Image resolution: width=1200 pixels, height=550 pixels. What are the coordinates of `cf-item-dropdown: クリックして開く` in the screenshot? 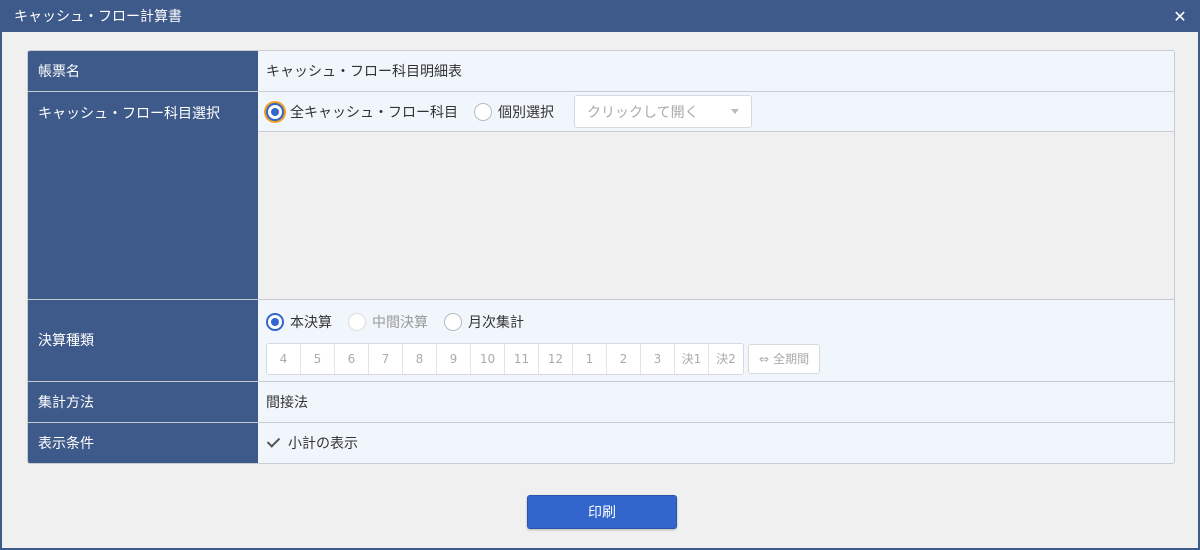 It's located at (663, 111).